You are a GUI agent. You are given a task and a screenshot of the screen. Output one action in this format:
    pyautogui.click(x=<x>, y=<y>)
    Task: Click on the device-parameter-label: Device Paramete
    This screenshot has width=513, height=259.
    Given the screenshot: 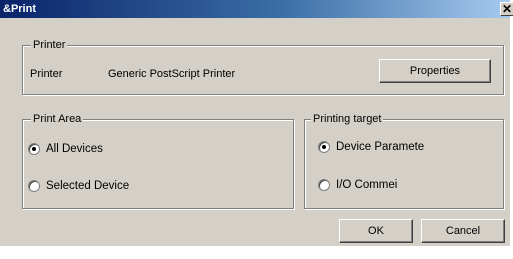 What is the action you would take?
    pyautogui.click(x=380, y=147)
    